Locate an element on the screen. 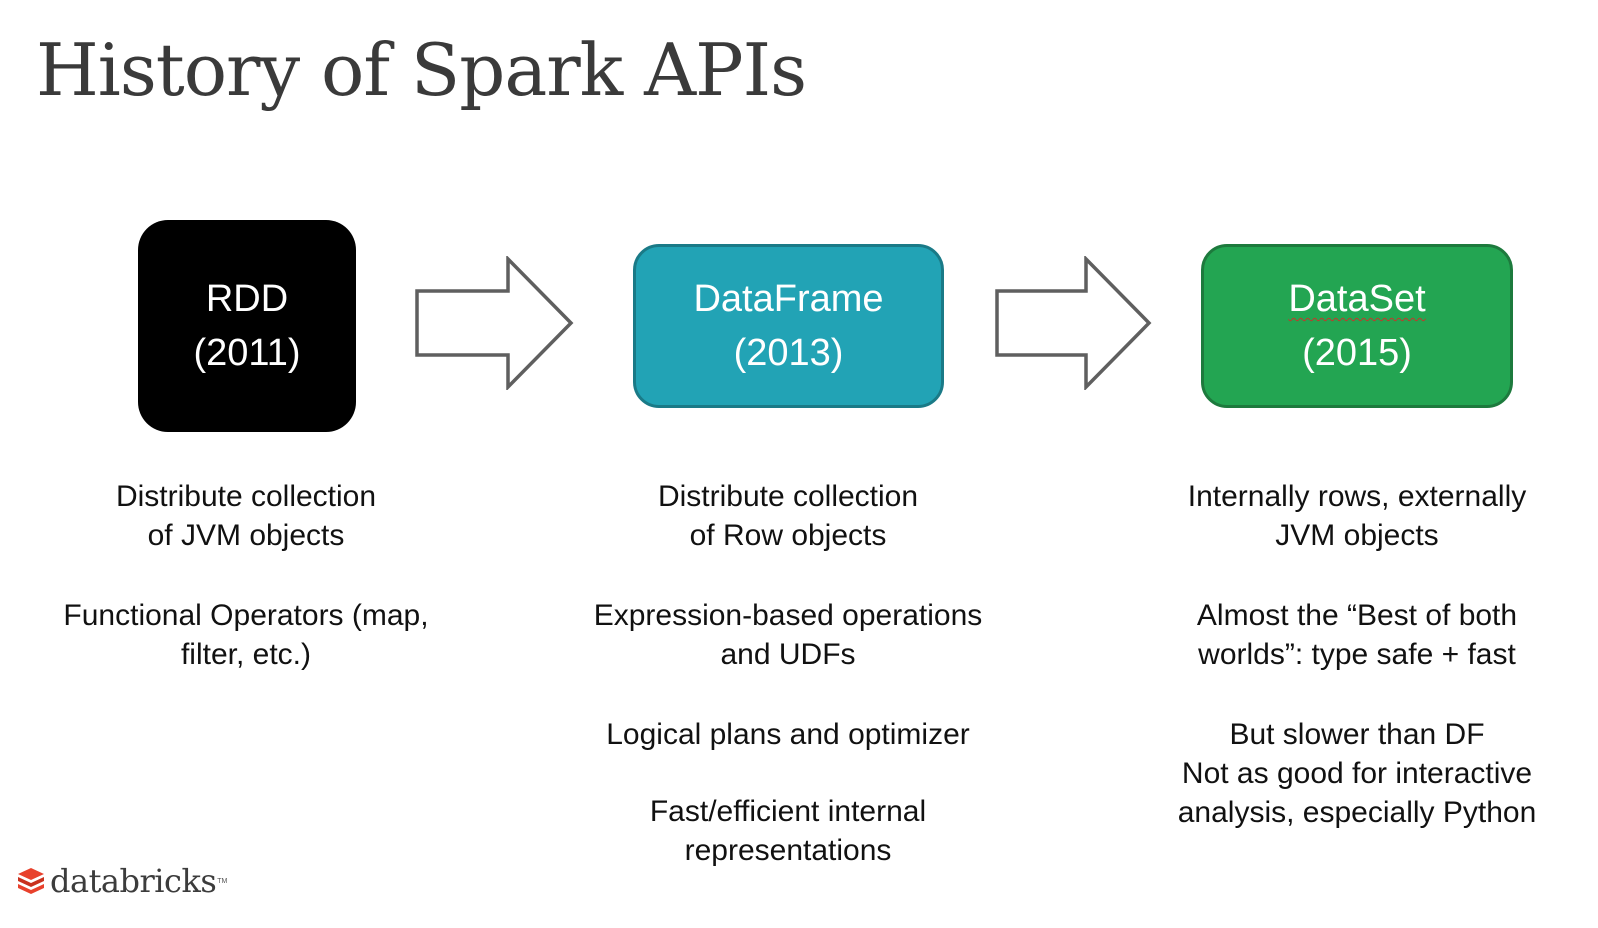 Image resolution: width=1598 pixels, height=928 pixels. databricks-stack-icon is located at coordinates (31, 881).